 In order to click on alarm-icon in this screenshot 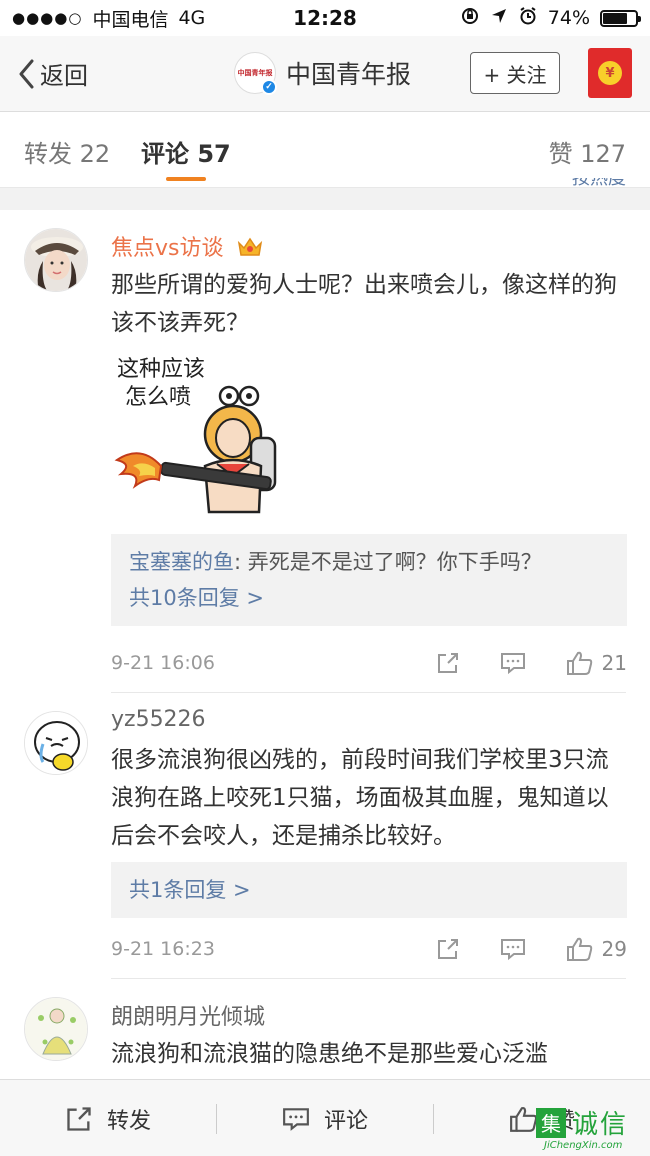, I will do `click(528, 18)`.